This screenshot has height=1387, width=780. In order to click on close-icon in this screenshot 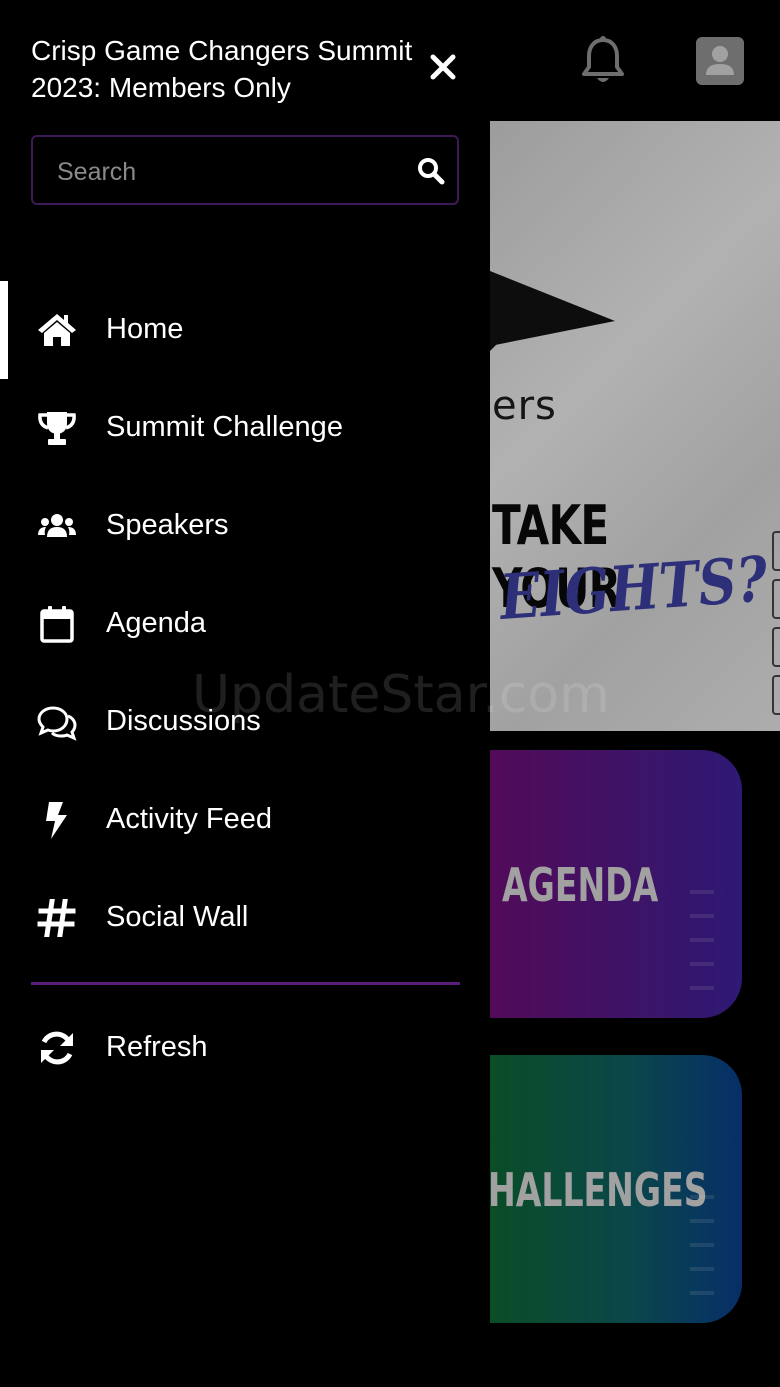, I will do `click(443, 67)`.